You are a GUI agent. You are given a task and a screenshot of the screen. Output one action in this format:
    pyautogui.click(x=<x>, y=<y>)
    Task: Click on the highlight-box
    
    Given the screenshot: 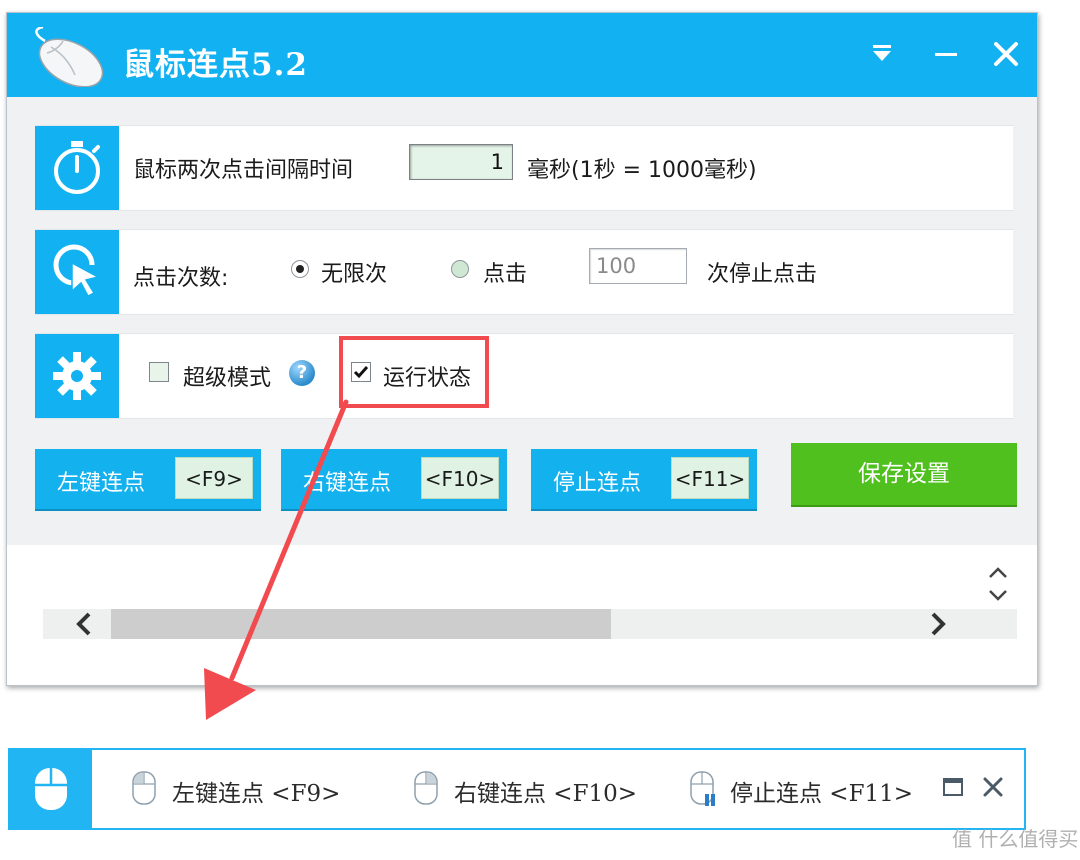 What is the action you would take?
    pyautogui.click(x=414, y=372)
    